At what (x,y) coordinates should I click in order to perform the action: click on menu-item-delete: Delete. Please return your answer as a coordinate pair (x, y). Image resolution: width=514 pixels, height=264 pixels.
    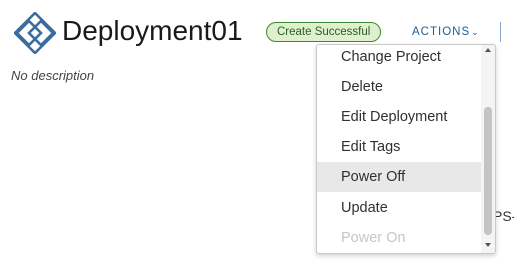
    Looking at the image, I should click on (399, 87).